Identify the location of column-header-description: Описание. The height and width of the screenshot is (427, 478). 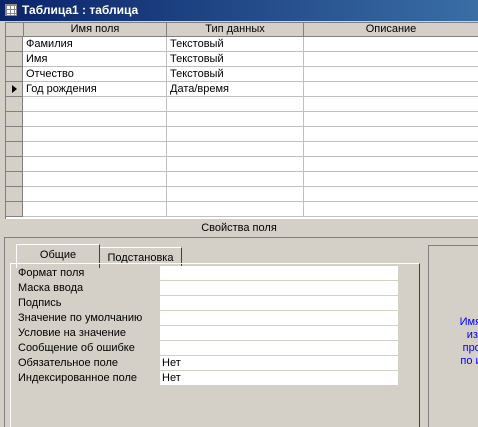
(391, 30).